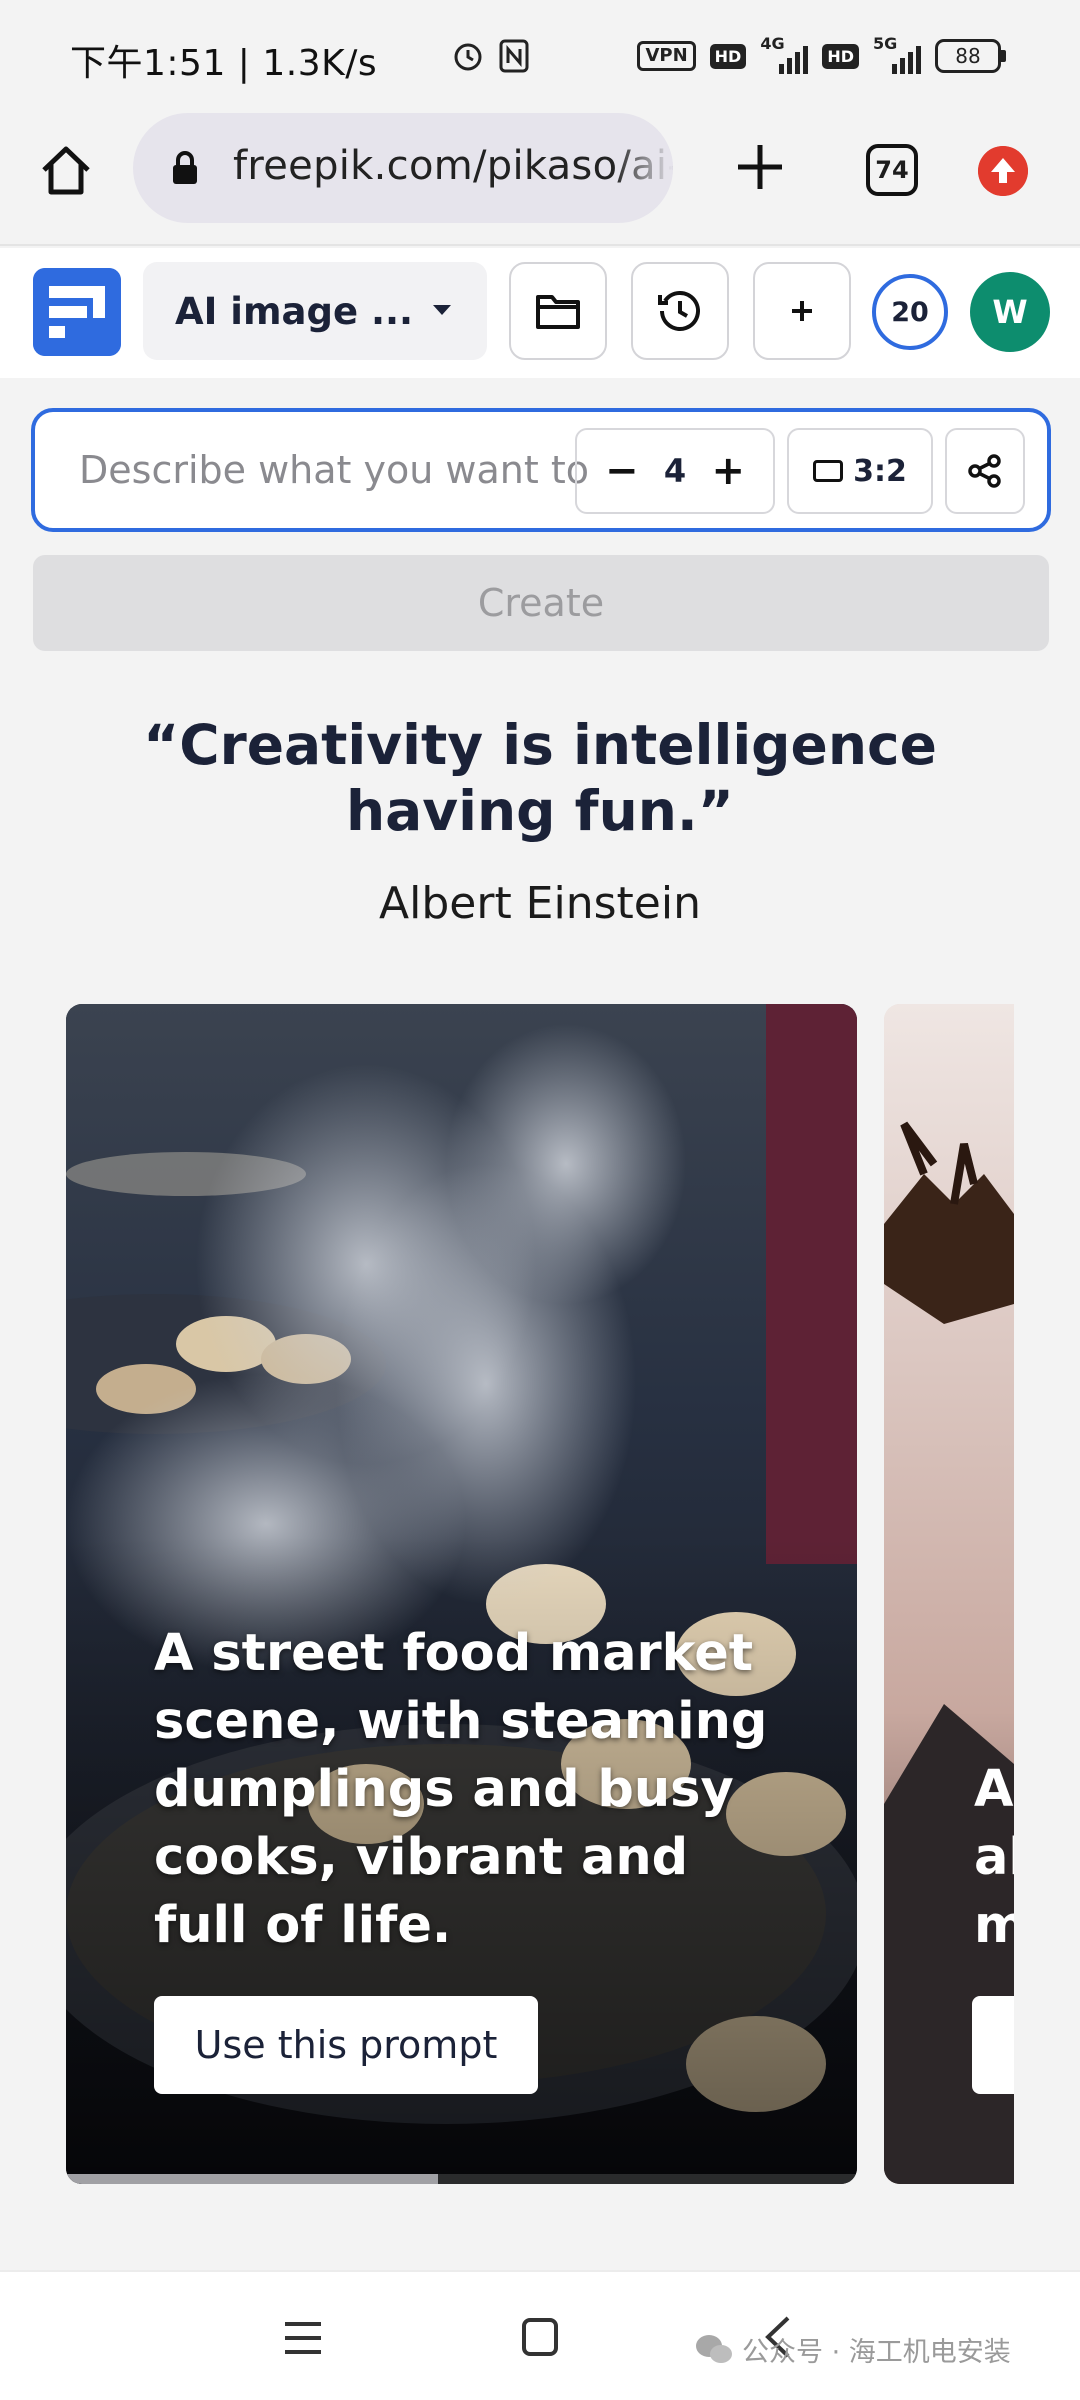 The width and height of the screenshot is (1080, 2400). I want to click on update-arrow-icon, so click(1003, 171).